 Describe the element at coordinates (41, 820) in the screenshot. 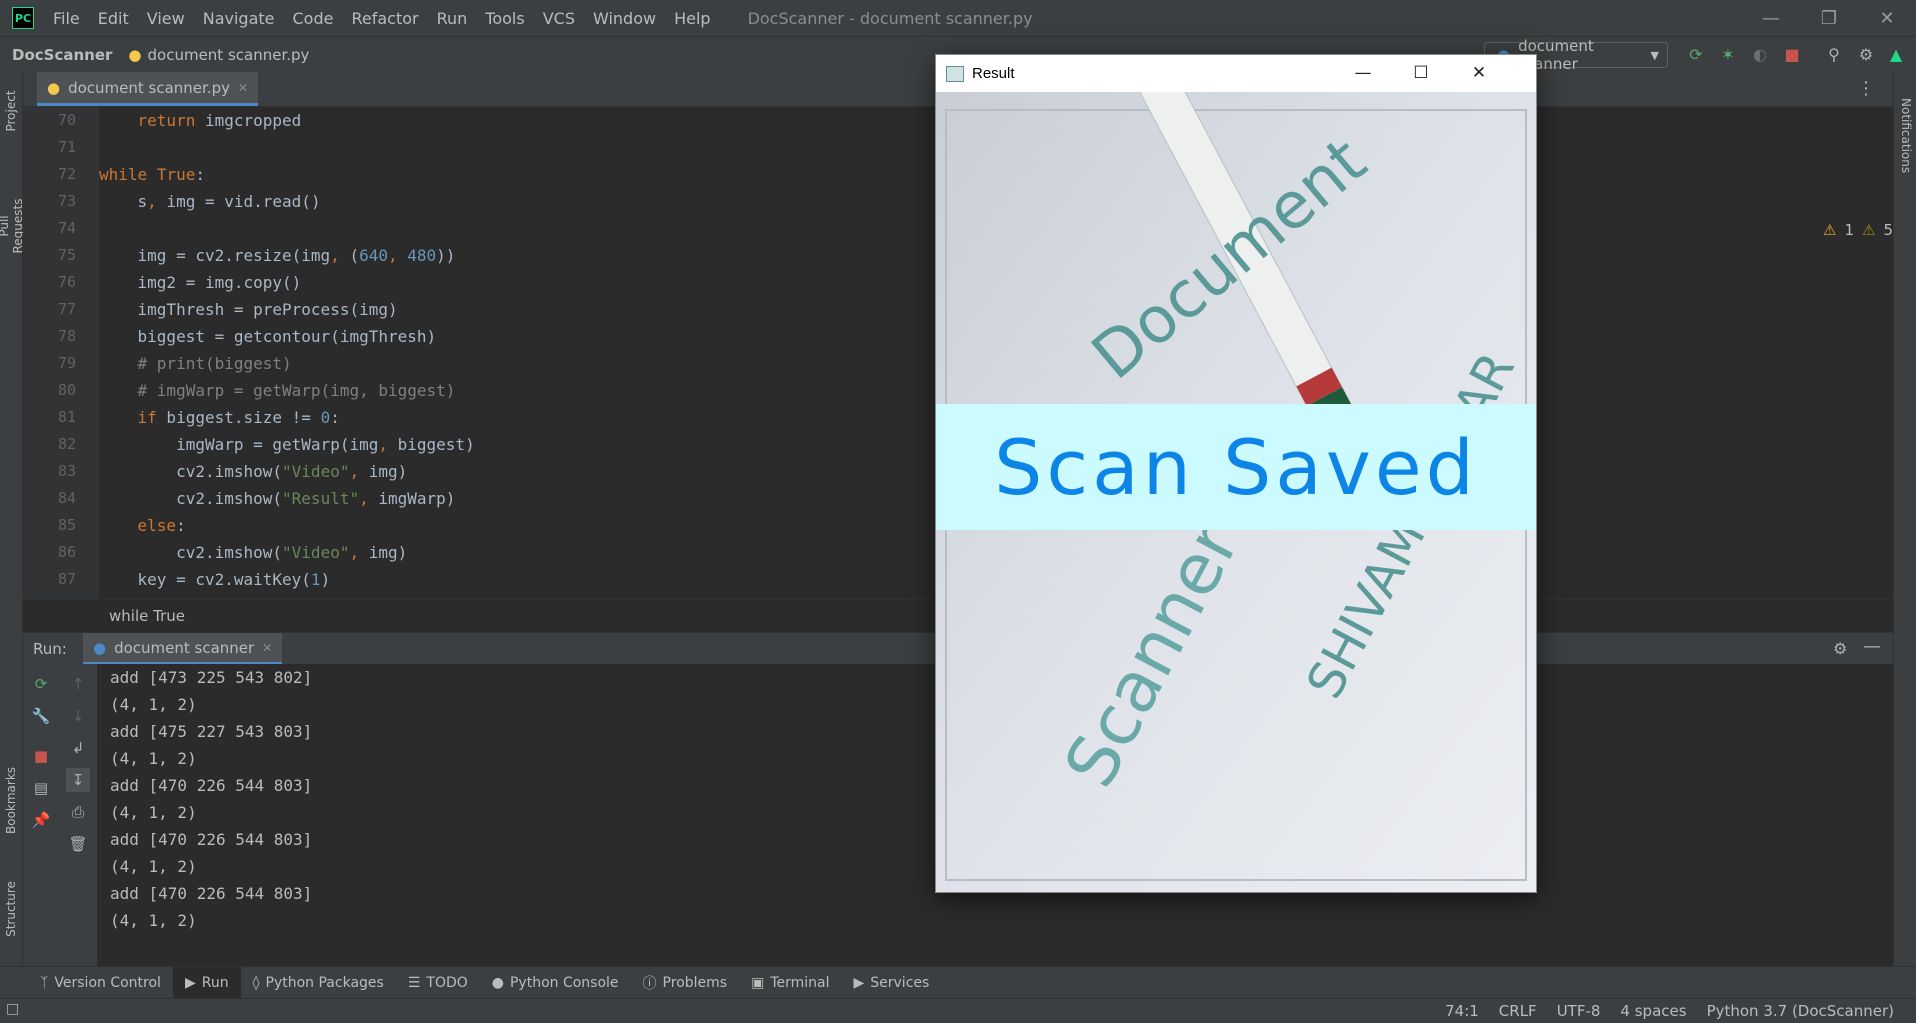

I see `pin-icon: 📌` at that location.